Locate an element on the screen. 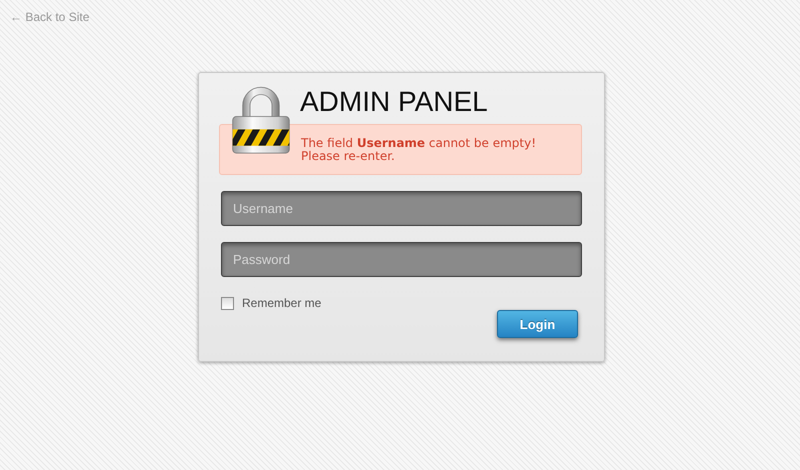 The height and width of the screenshot is (470, 800). error-message: The field Username cannot be empty! Please re-enter. is located at coordinates (400, 149).